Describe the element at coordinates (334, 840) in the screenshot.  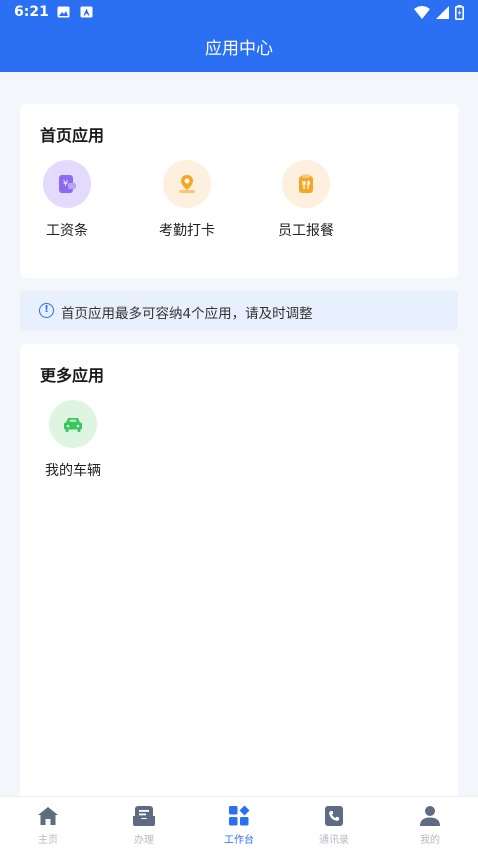
I see `tab-contacts-label: 通讯录` at that location.